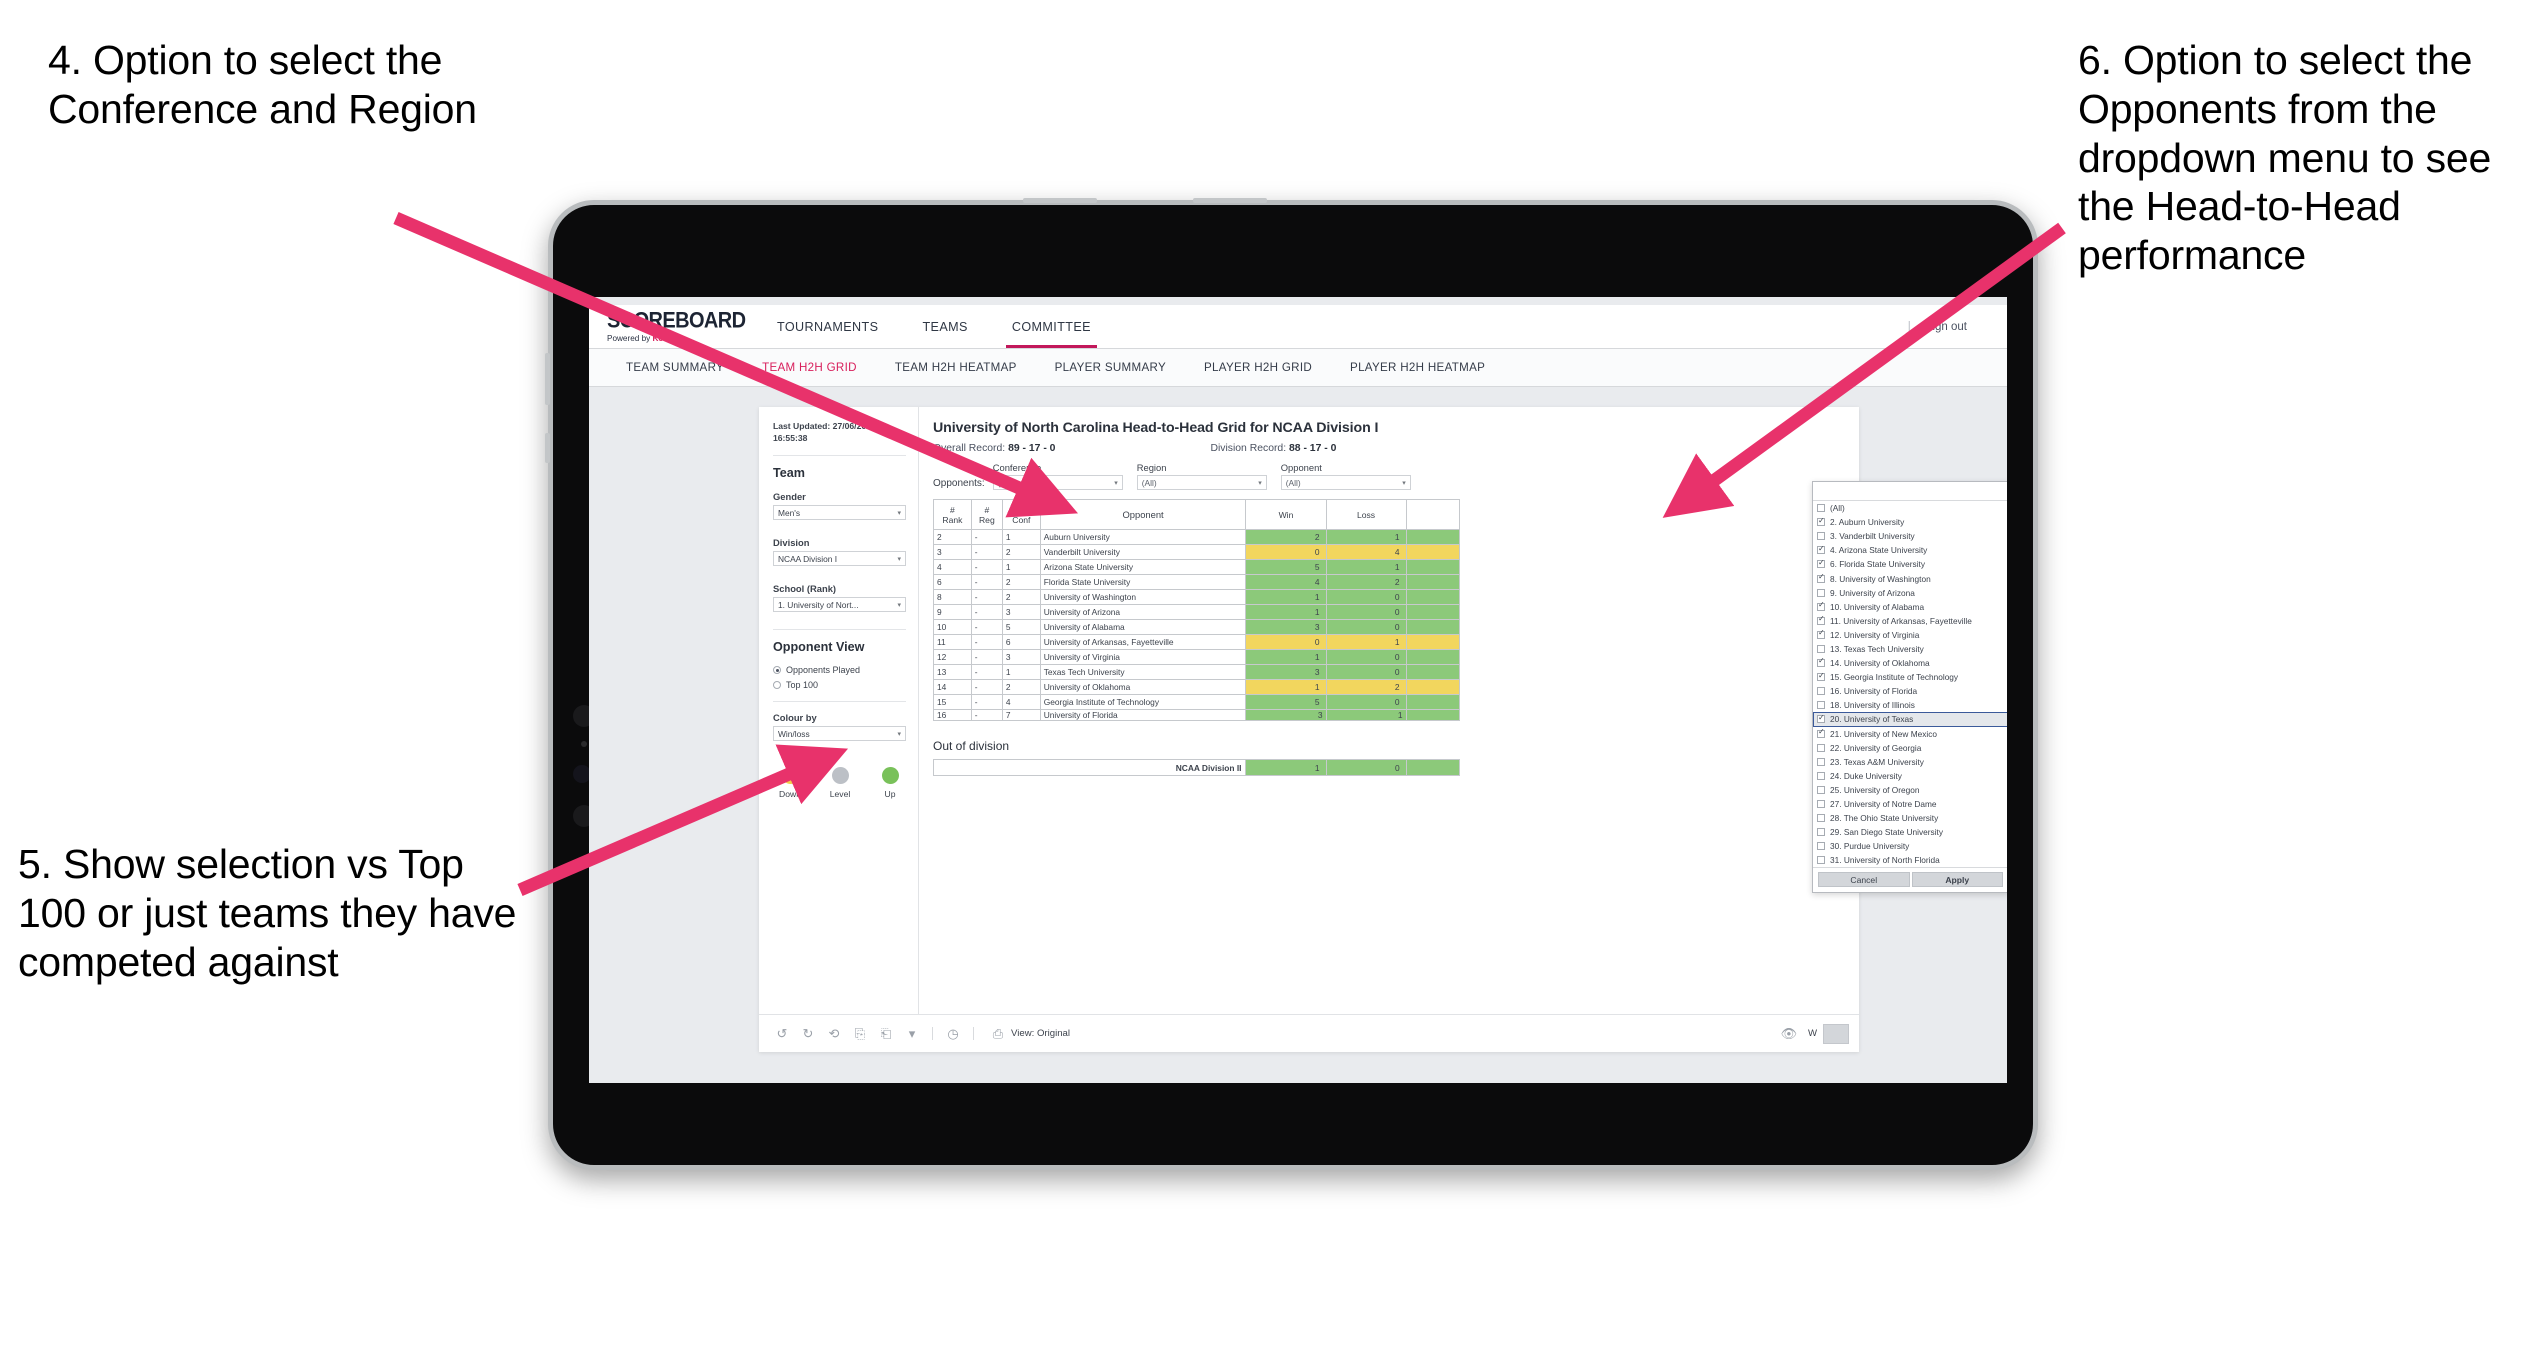 The image size is (2533, 1363). Describe the element at coordinates (1197, 597) in the screenshot. I see `table-row: 8-2 University of Washington 1 0` at that location.